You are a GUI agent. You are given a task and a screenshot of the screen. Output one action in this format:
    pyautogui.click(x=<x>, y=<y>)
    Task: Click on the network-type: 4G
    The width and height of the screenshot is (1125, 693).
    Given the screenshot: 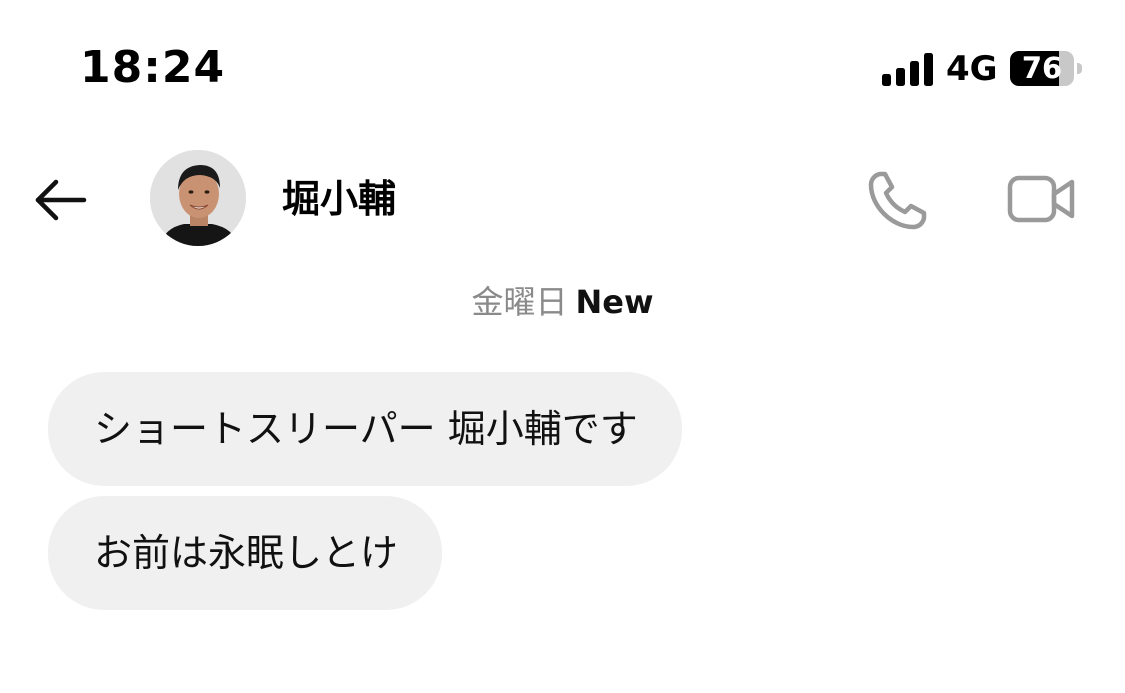 What is the action you would take?
    pyautogui.click(x=972, y=69)
    